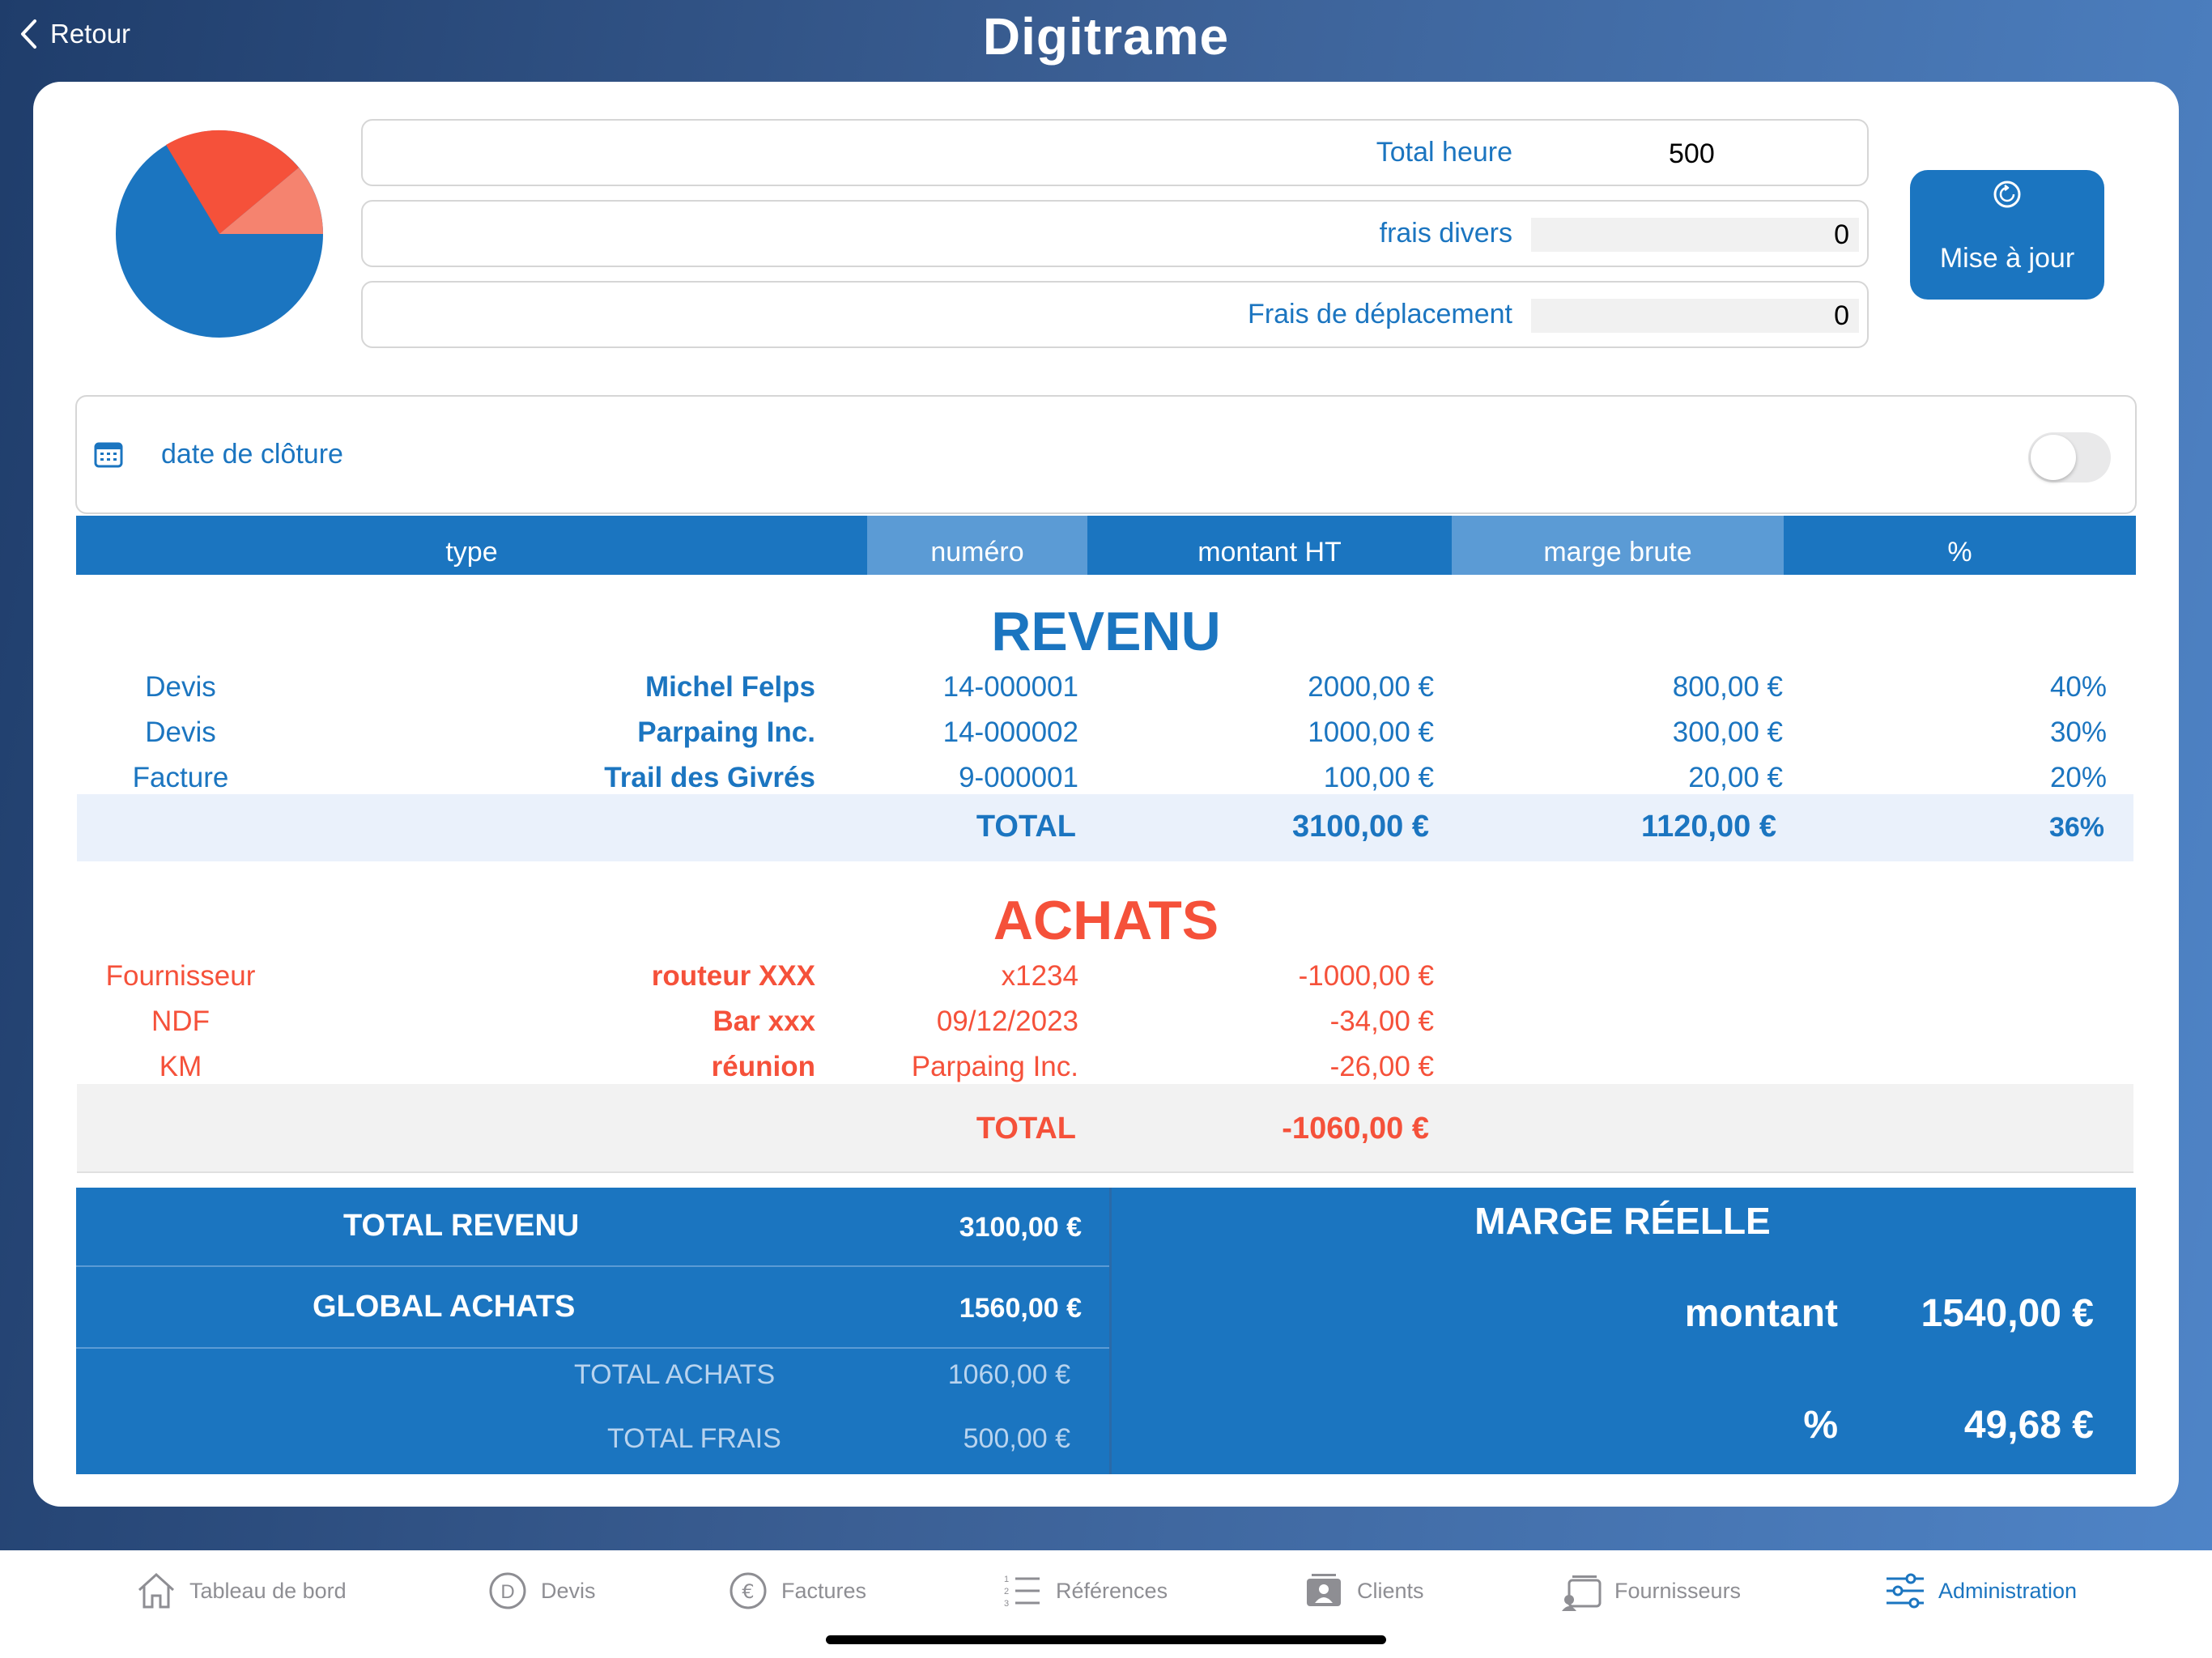 The height and width of the screenshot is (1658, 2212). Describe the element at coordinates (462, 1226) in the screenshot. I see `total-revenu-label: TOTAL REVENU` at that location.